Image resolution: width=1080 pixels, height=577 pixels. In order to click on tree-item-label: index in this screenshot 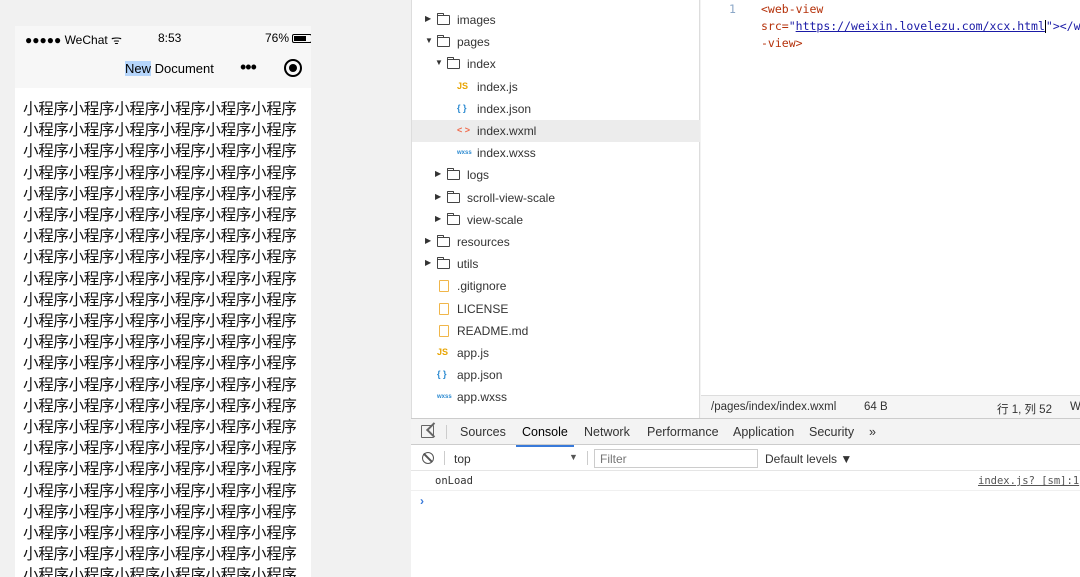, I will do `click(481, 64)`.